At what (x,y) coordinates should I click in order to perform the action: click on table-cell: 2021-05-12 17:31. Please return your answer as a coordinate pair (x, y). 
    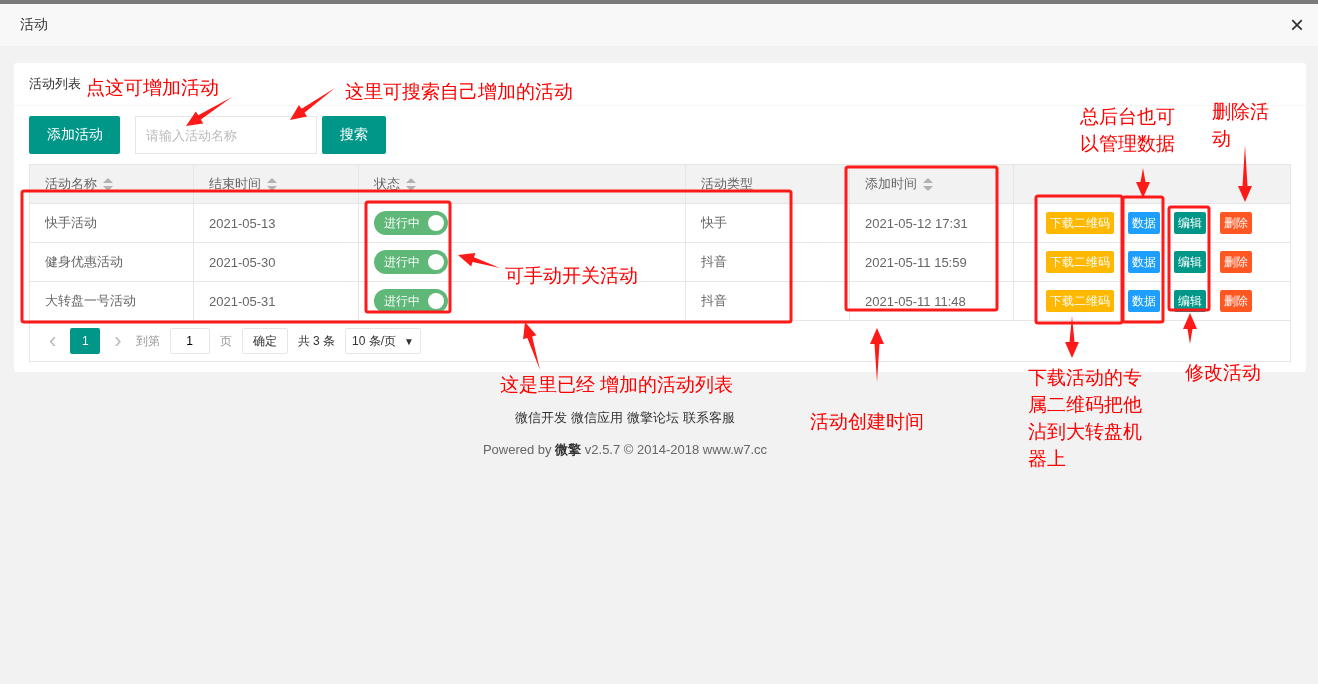
    Looking at the image, I should click on (916, 223).